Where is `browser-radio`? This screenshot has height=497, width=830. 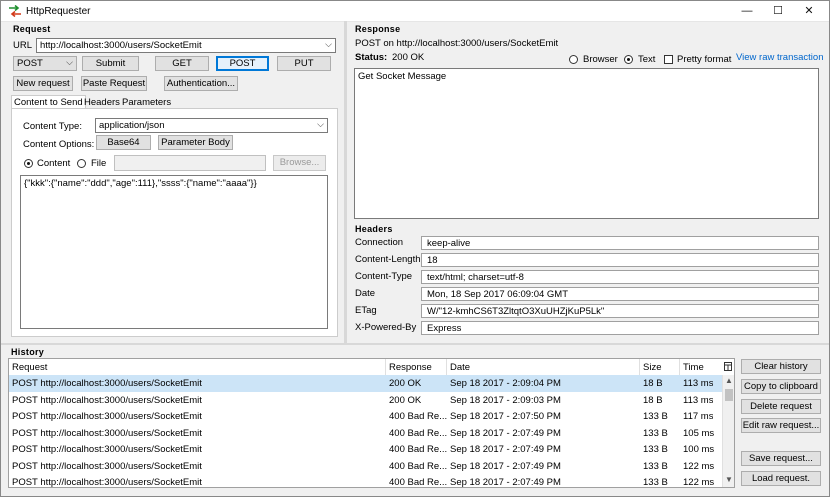 browser-radio is located at coordinates (573, 59).